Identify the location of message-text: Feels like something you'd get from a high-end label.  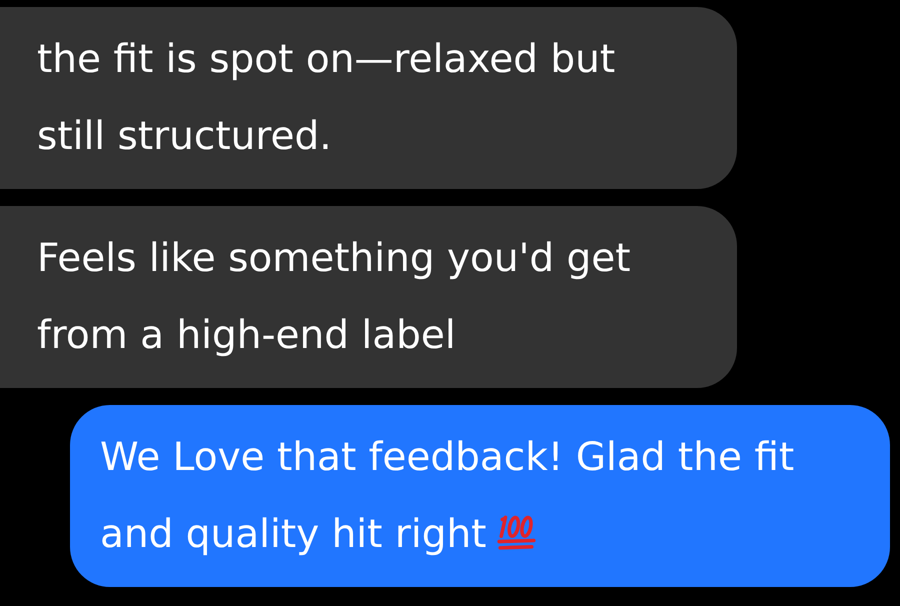
(334, 297).